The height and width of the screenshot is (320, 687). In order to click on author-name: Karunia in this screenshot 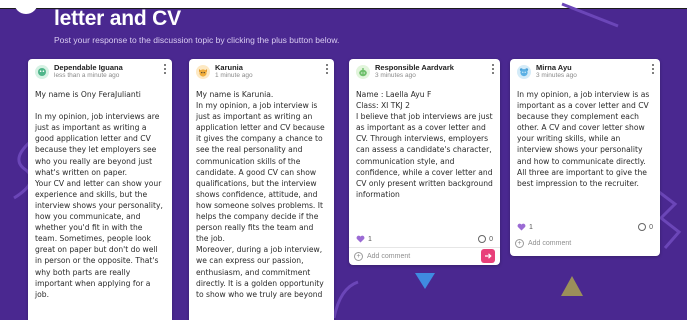, I will do `click(229, 67)`.